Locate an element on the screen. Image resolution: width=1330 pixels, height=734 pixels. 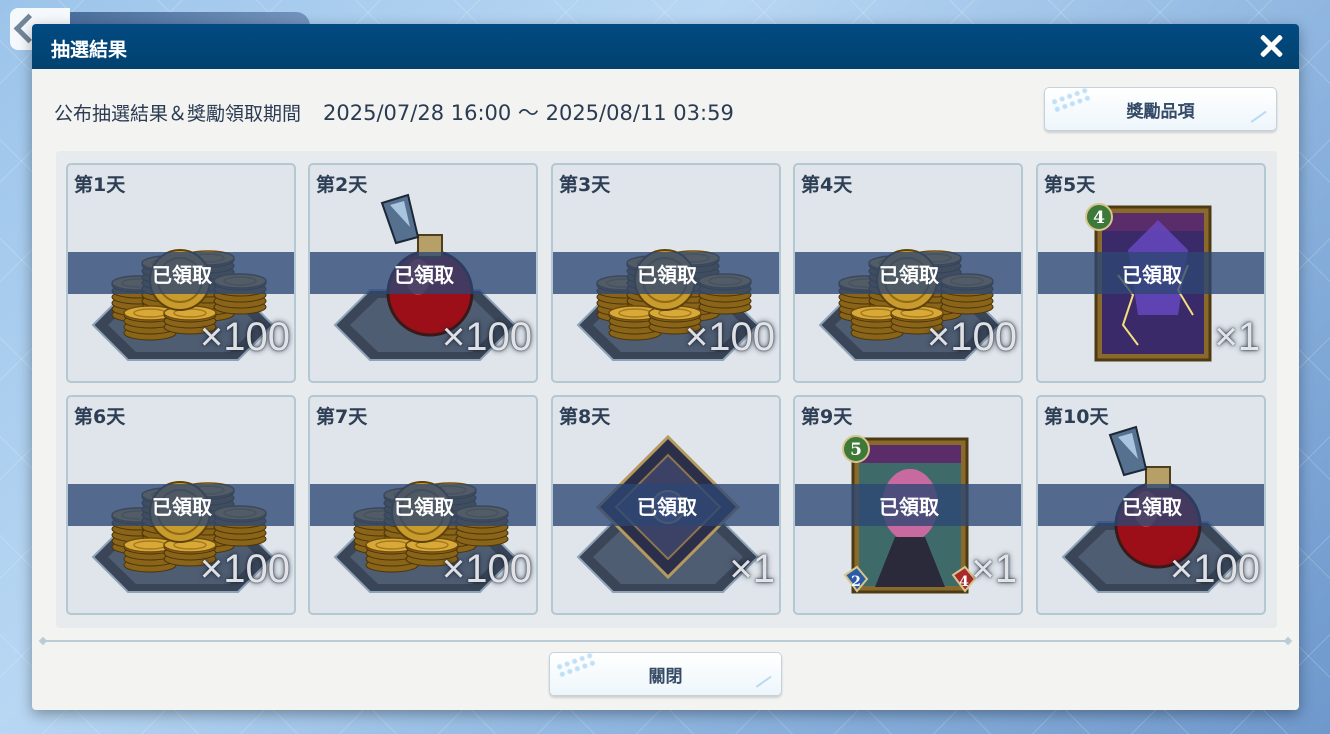
day-label: 第6天 is located at coordinates (100, 417).